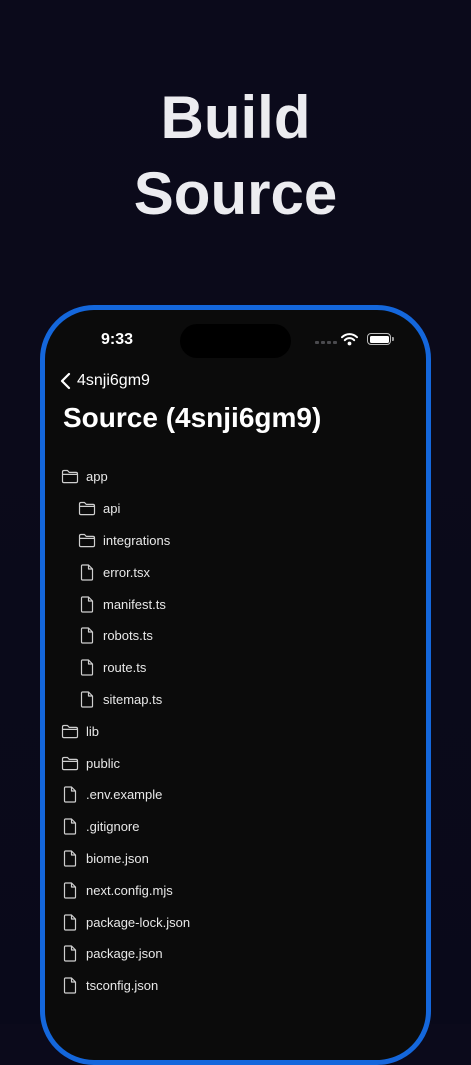 Image resolution: width=471 pixels, height=1065 pixels. What do you see at coordinates (122, 986) in the screenshot?
I see `tree-item-label: tsconfig.json` at bounding box center [122, 986].